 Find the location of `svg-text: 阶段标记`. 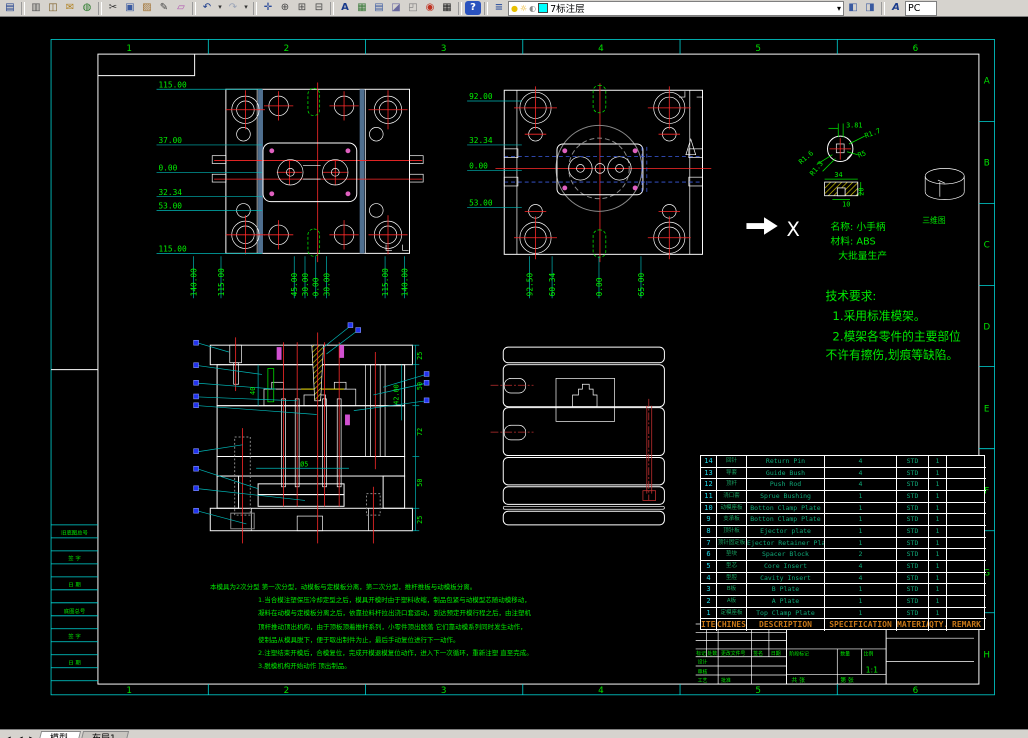

svg-text: 阶段标记 is located at coordinates (799, 654).